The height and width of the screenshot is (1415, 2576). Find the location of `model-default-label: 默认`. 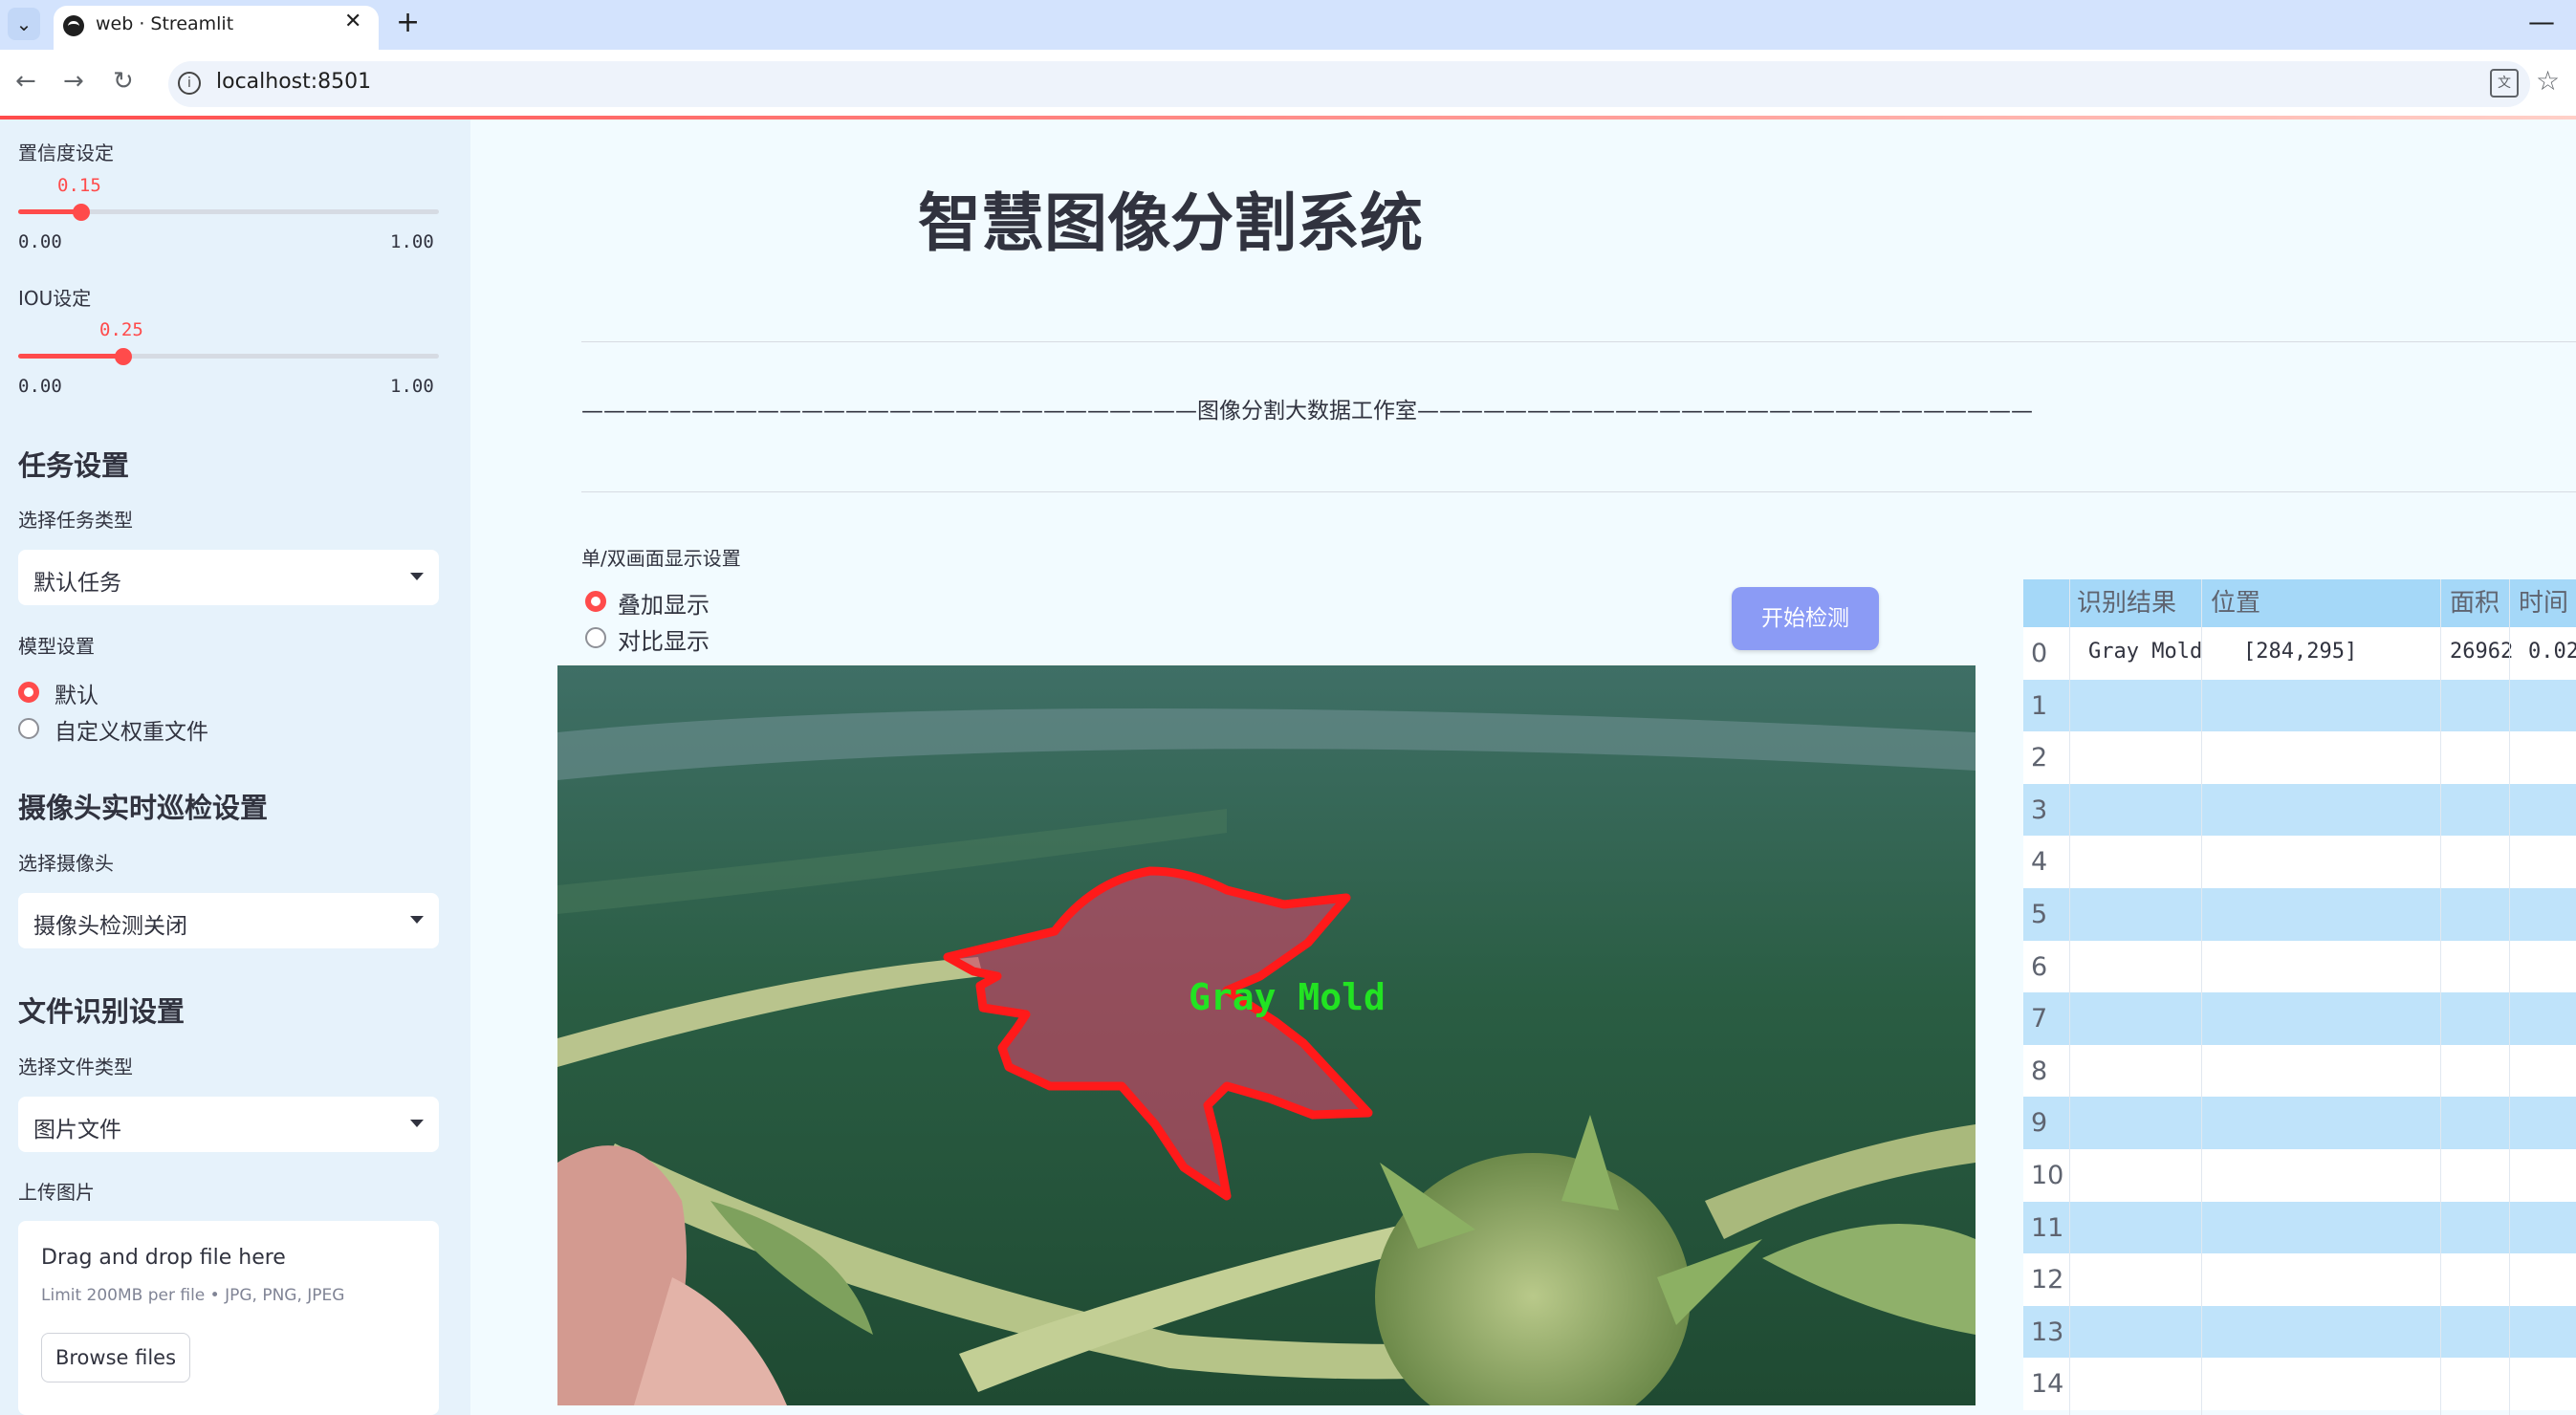

model-default-label: 默认 is located at coordinates (76, 693).